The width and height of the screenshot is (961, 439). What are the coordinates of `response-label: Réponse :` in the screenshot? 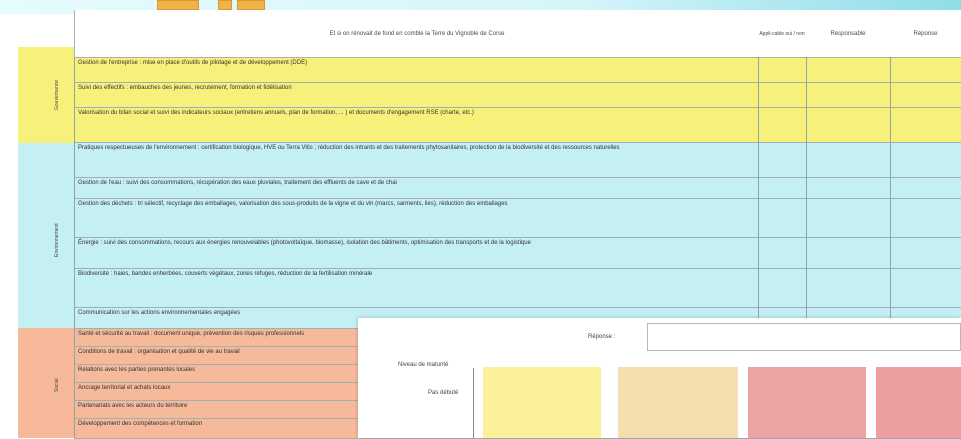 It's located at (602, 337).